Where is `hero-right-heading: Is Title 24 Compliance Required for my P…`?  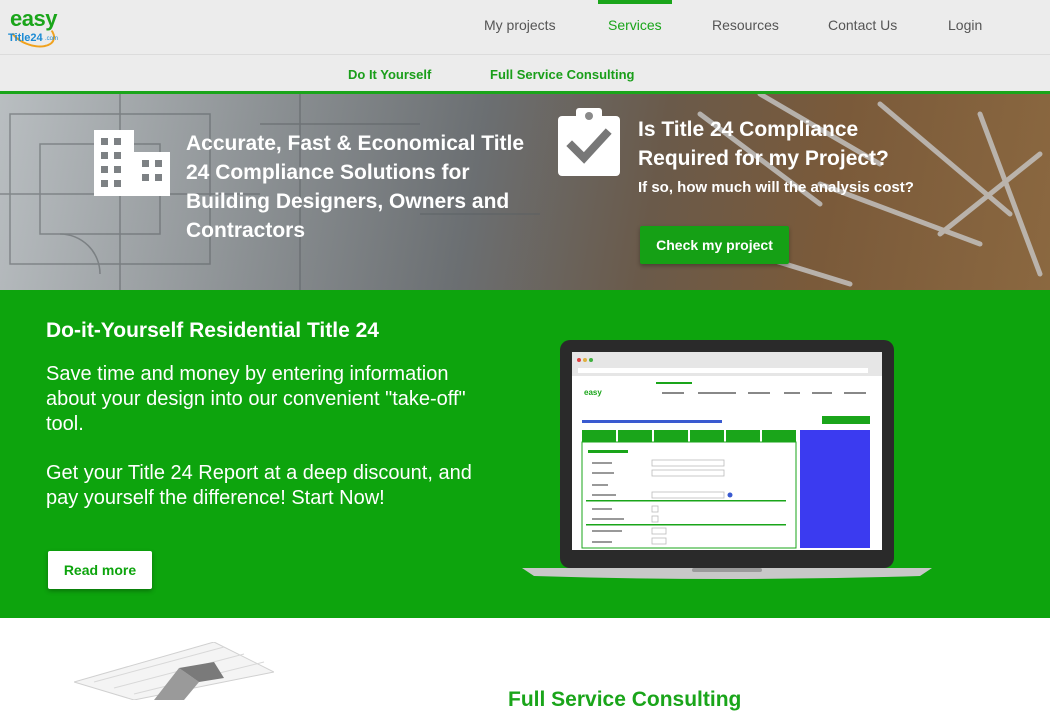 hero-right-heading: Is Title 24 Compliance Required for my P… is located at coordinates (763, 144).